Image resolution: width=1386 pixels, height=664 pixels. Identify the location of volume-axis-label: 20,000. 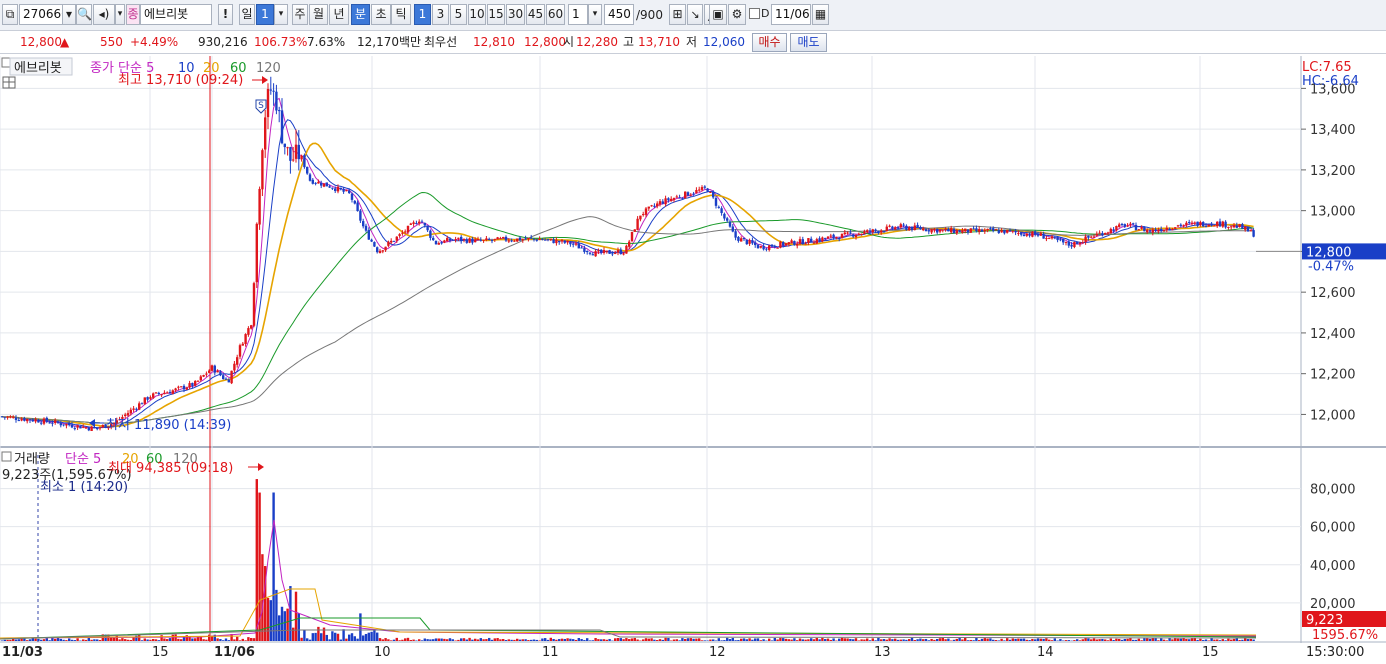
(1333, 604).